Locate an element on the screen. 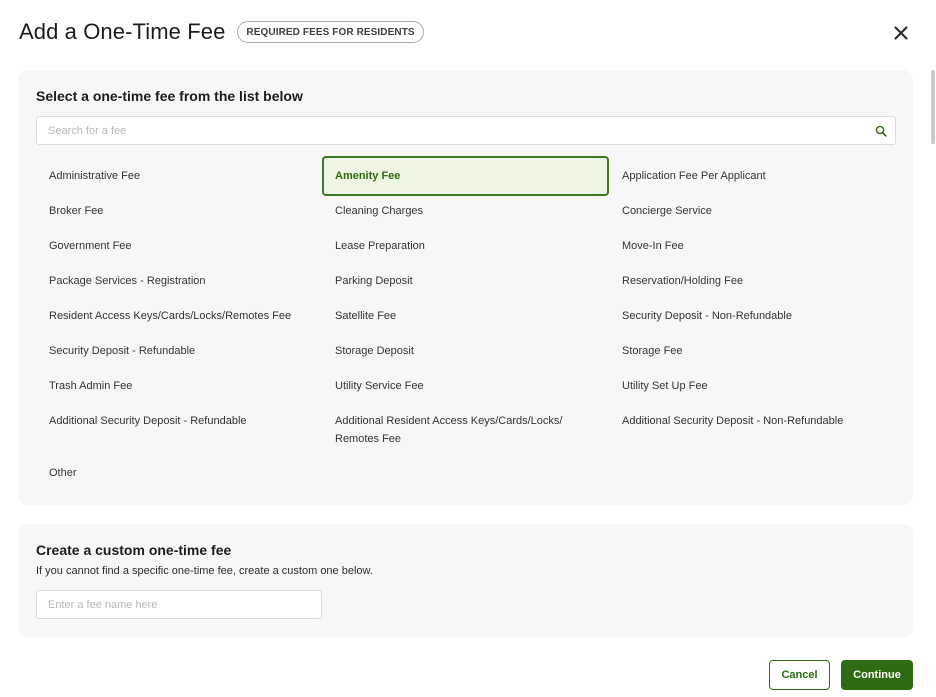 The height and width of the screenshot is (697, 936). fee-option-cleaning-charges: Cleaning Charges is located at coordinates (465, 211).